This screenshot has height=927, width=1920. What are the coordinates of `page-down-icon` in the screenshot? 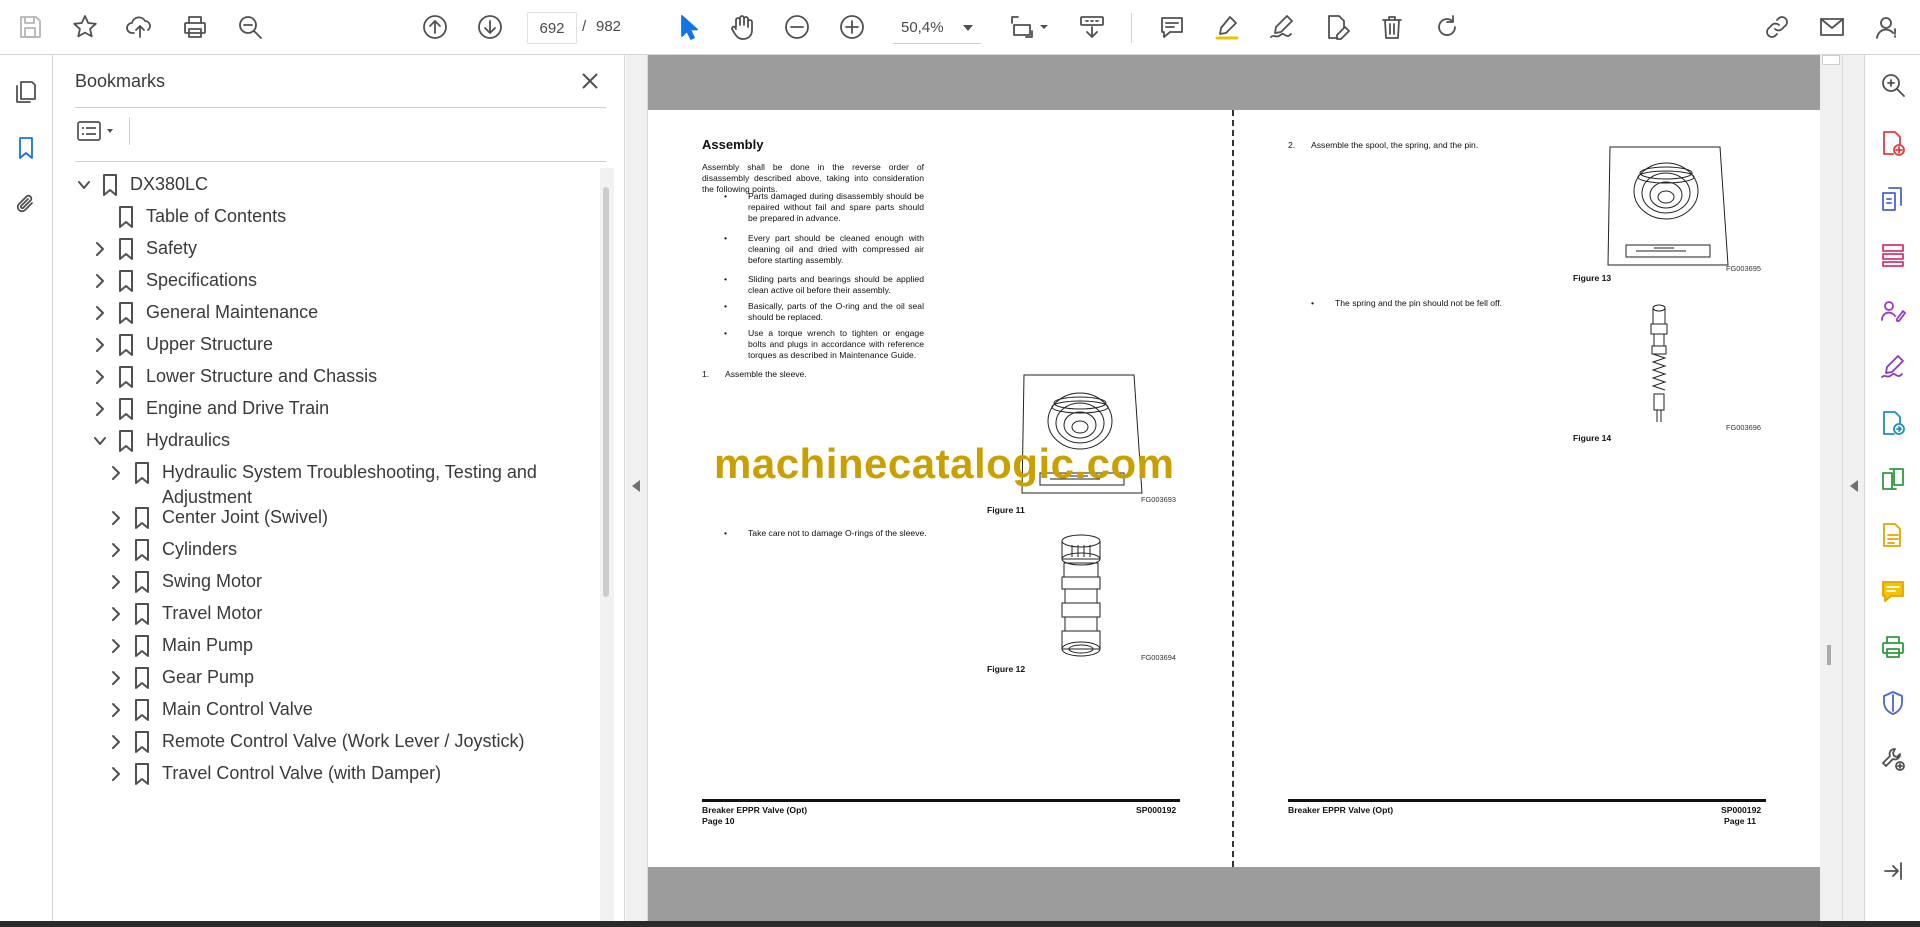 It's located at (490, 27).